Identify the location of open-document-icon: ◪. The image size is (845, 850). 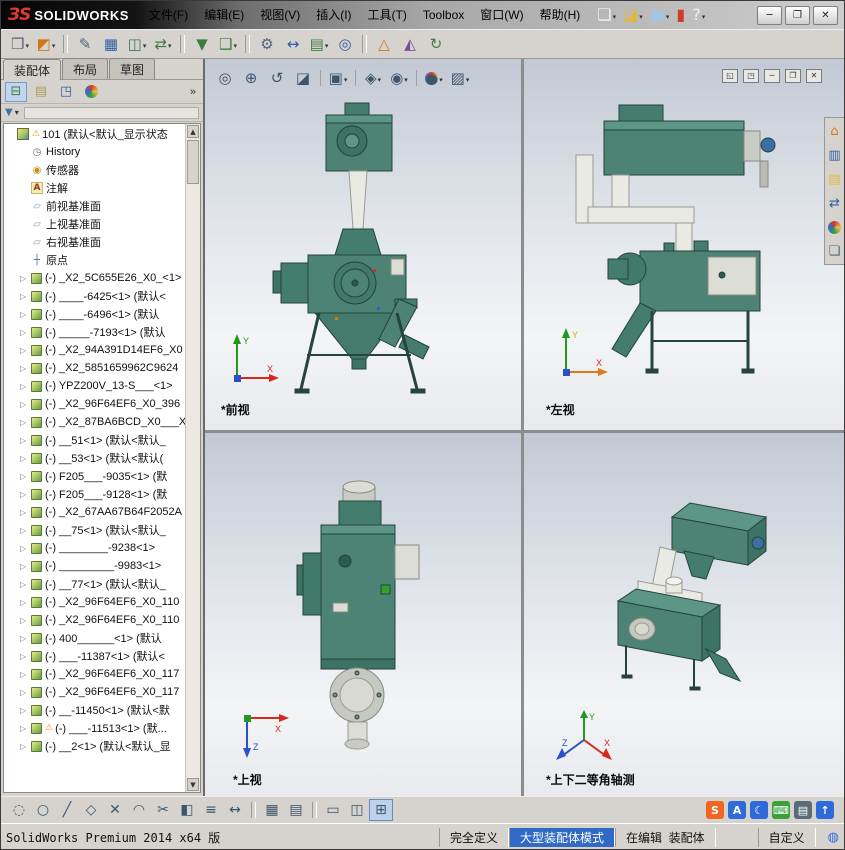
(633, 15).